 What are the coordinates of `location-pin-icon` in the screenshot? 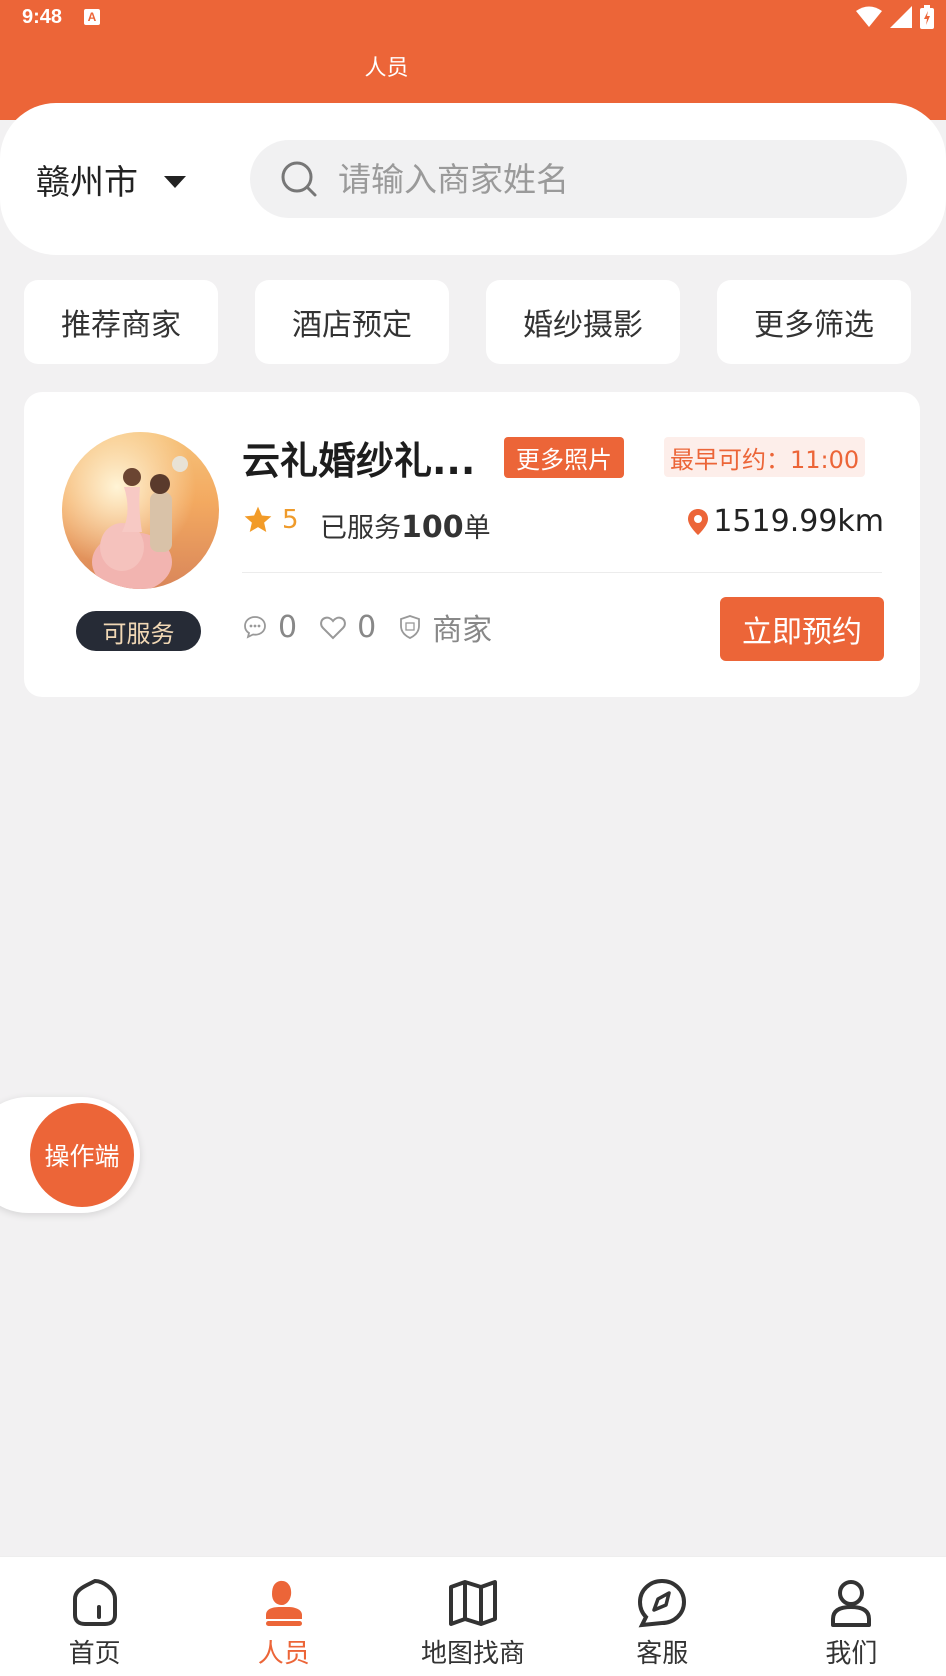 It's located at (698, 521).